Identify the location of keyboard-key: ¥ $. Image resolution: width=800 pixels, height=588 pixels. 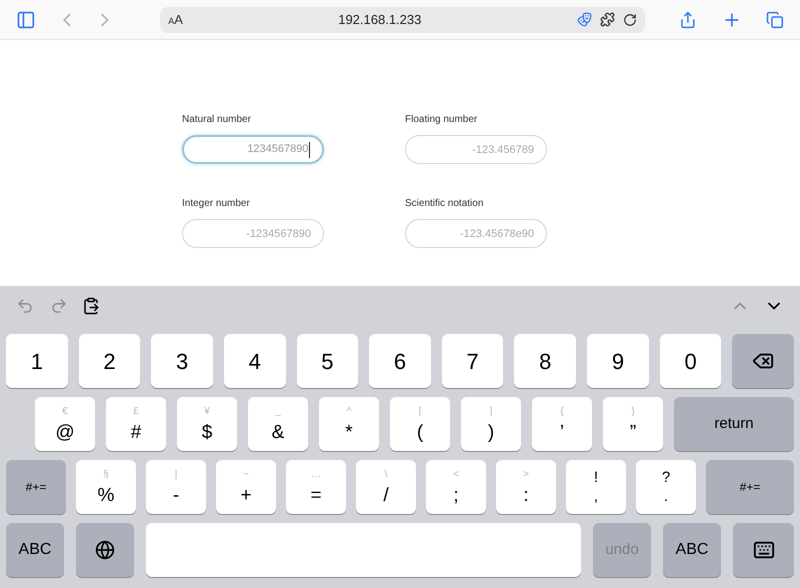
(207, 424).